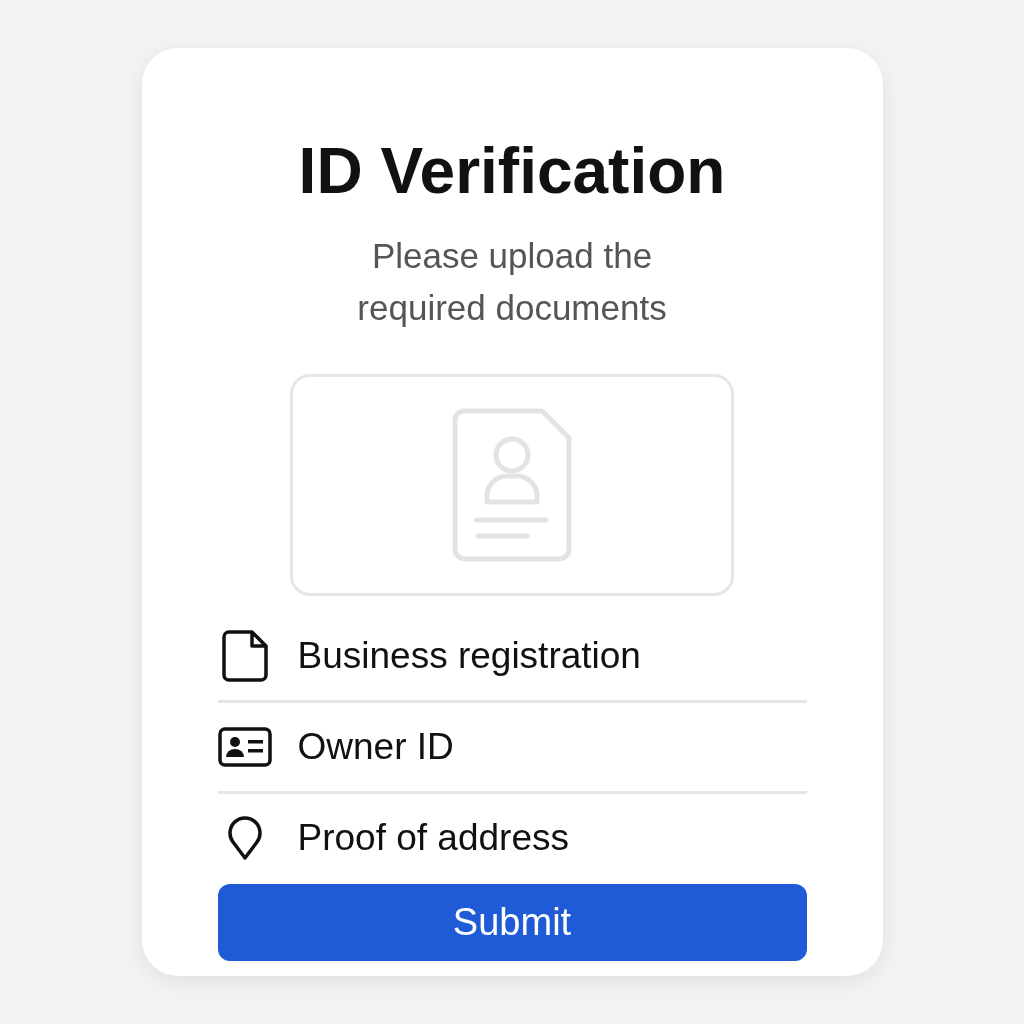 This screenshot has height=1024, width=1024. Describe the element at coordinates (433, 838) in the screenshot. I see `document-label: Proof of address` at that location.